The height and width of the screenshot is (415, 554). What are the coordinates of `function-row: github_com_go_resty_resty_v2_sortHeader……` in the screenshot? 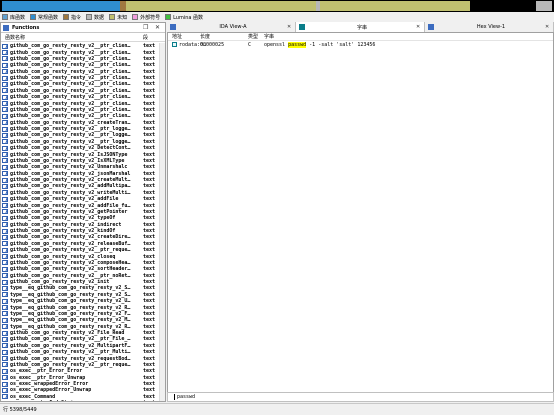 It's located at (83, 269).